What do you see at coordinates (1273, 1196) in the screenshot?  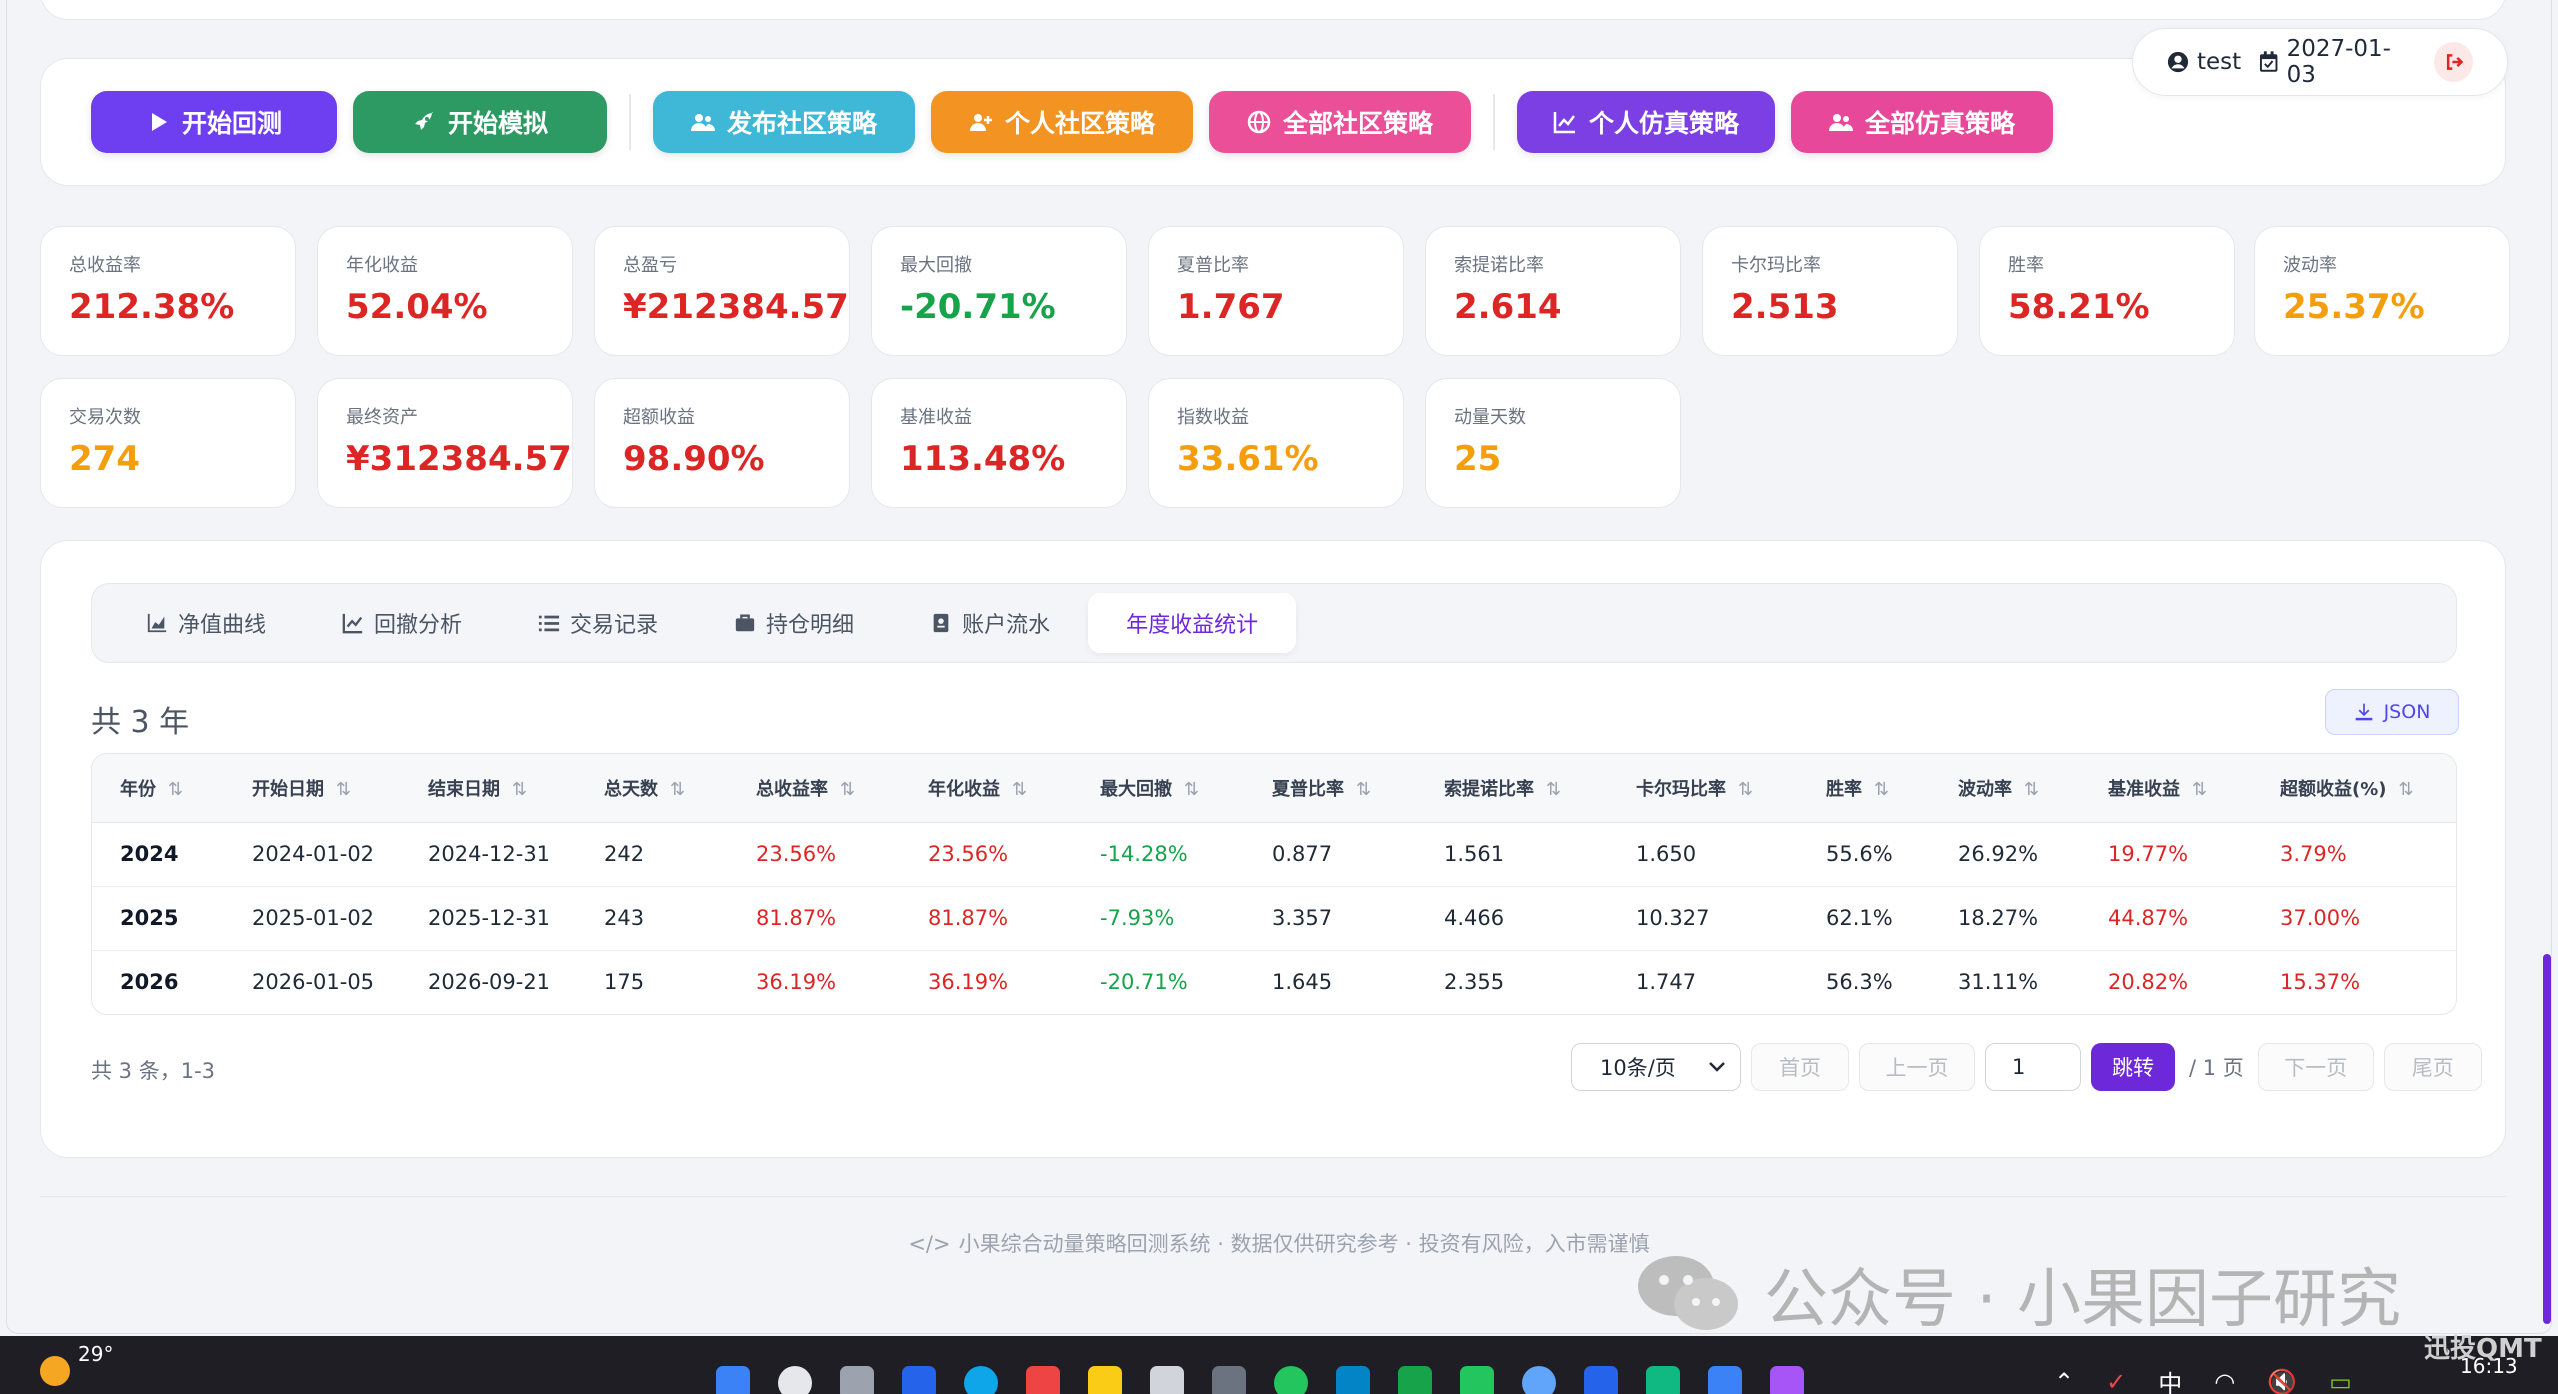 I see `footer-divider` at bounding box center [1273, 1196].